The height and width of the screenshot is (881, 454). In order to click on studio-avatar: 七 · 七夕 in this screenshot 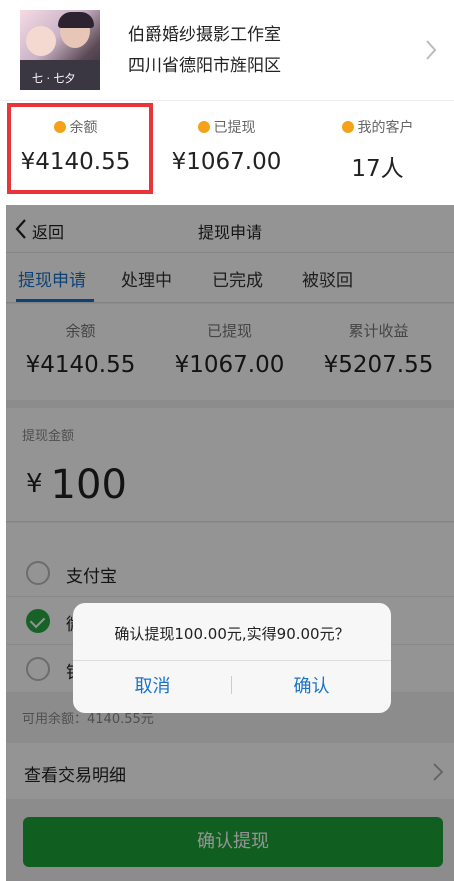, I will do `click(60, 50)`.